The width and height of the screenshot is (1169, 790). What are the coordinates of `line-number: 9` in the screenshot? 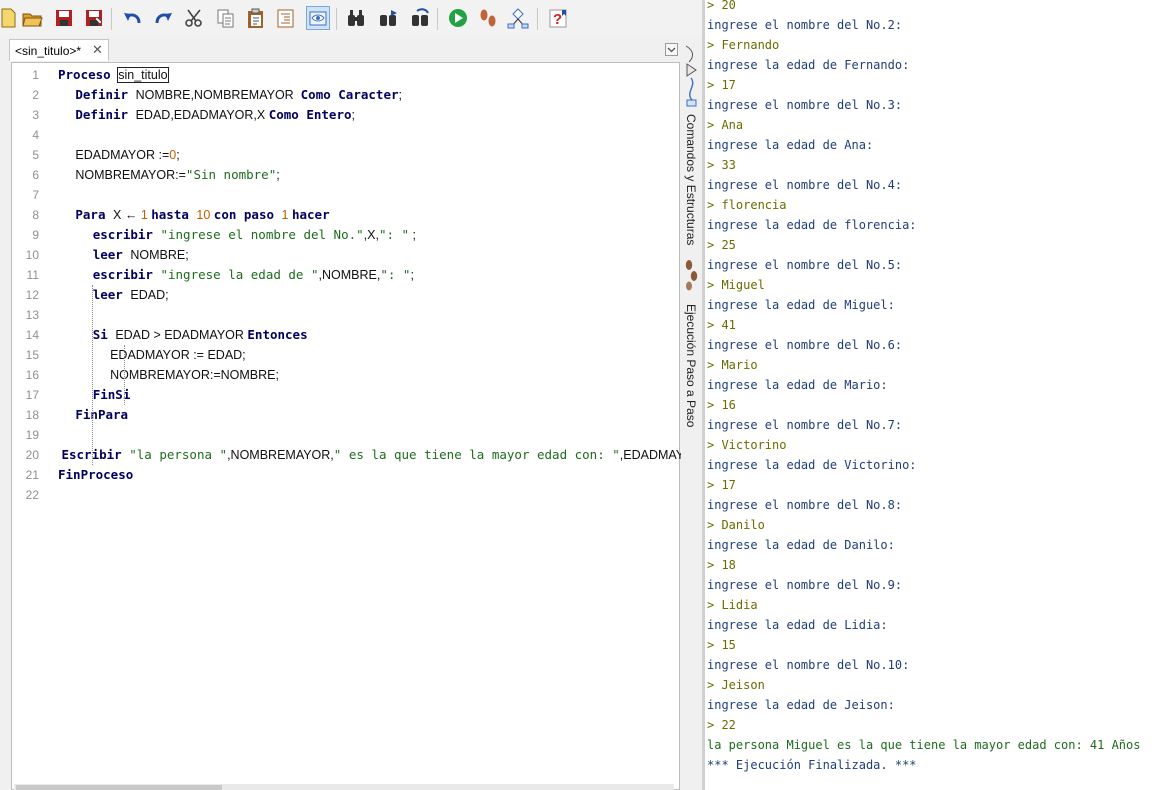 It's located at (35, 235).